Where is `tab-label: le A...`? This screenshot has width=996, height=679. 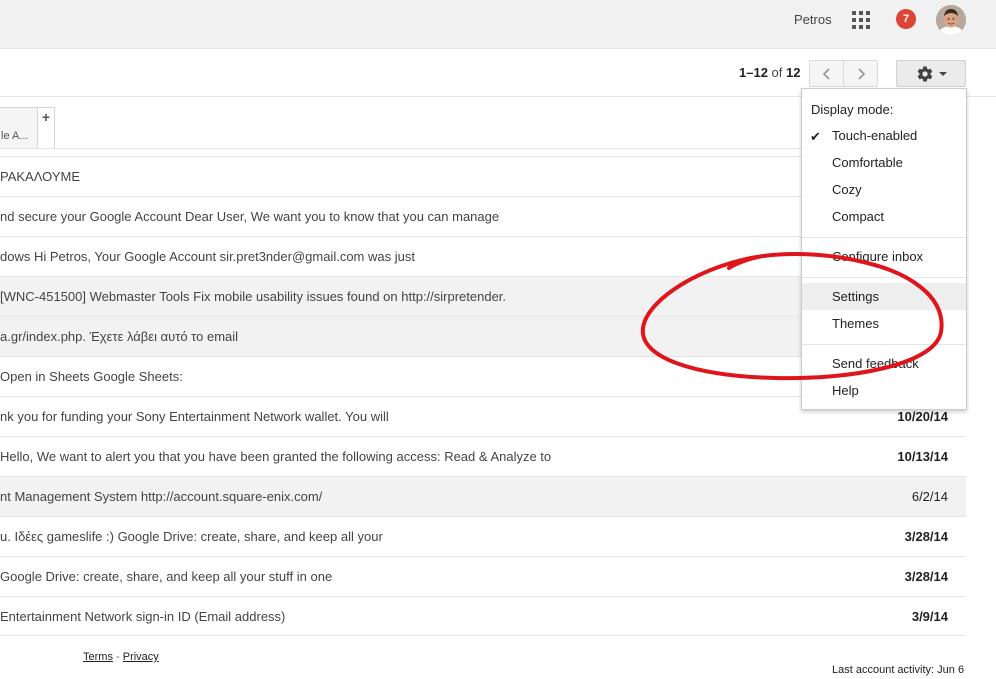 tab-label: le A... is located at coordinates (15, 136).